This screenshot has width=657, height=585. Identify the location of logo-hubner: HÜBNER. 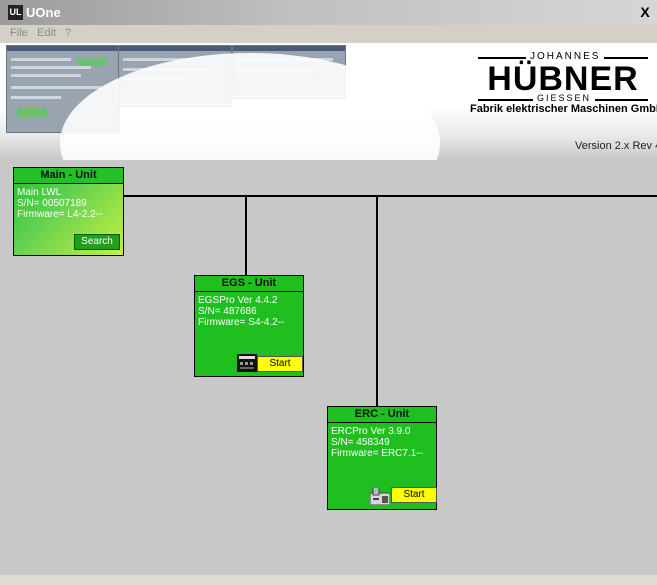
(563, 79).